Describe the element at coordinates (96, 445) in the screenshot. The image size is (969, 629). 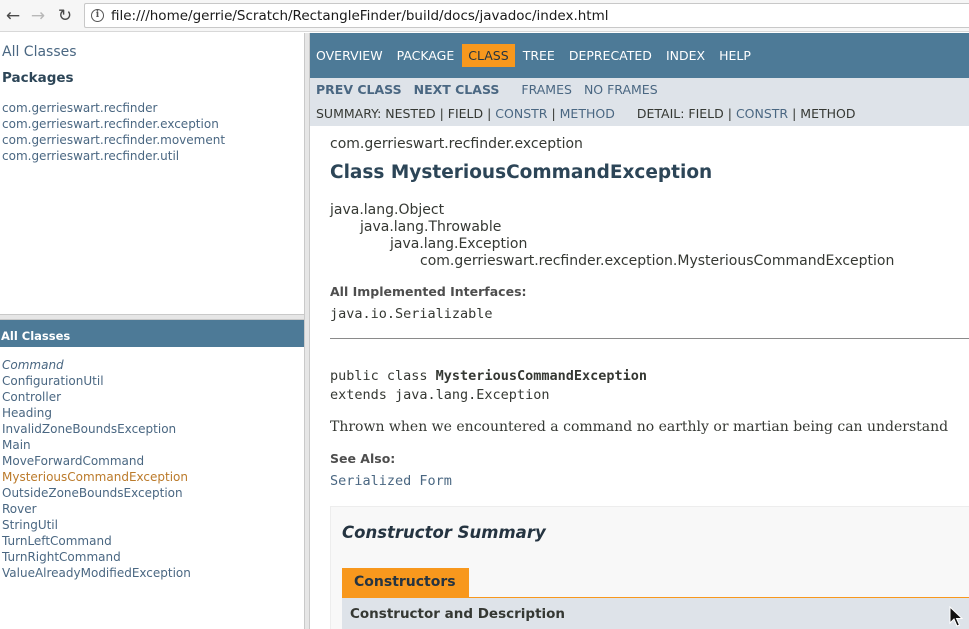
I see `class-link: Main` at that location.